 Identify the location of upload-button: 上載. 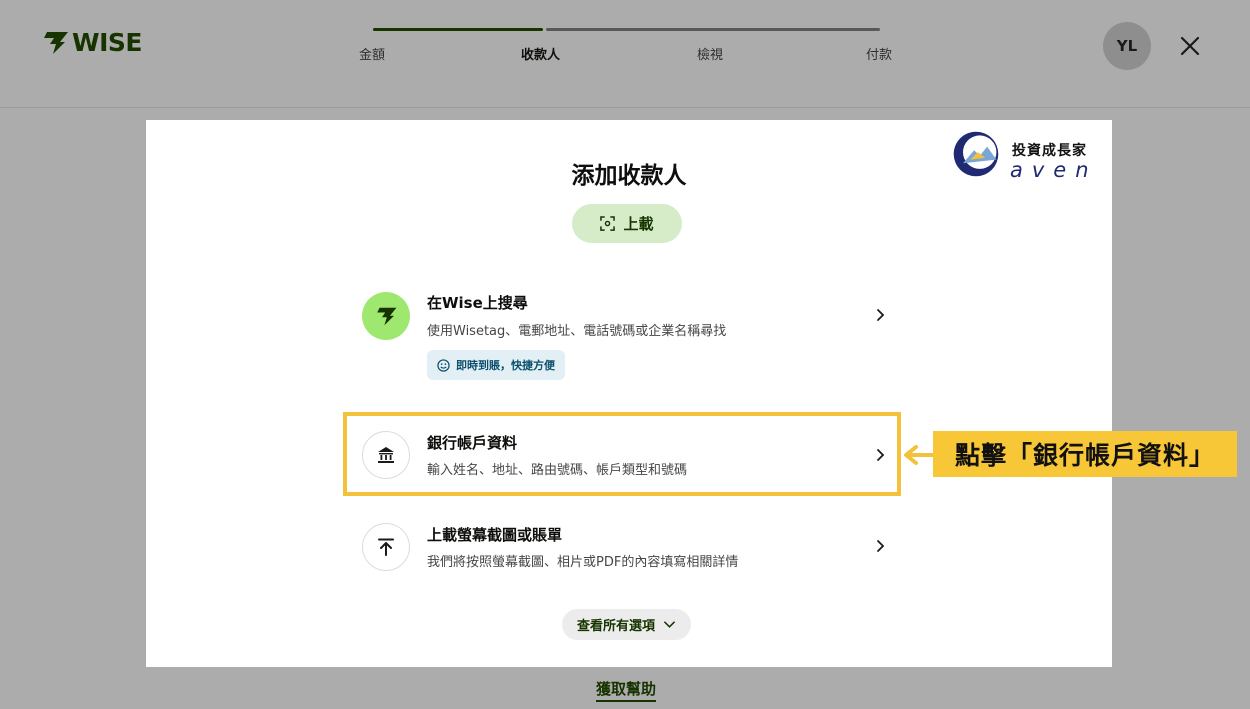
(627, 223).